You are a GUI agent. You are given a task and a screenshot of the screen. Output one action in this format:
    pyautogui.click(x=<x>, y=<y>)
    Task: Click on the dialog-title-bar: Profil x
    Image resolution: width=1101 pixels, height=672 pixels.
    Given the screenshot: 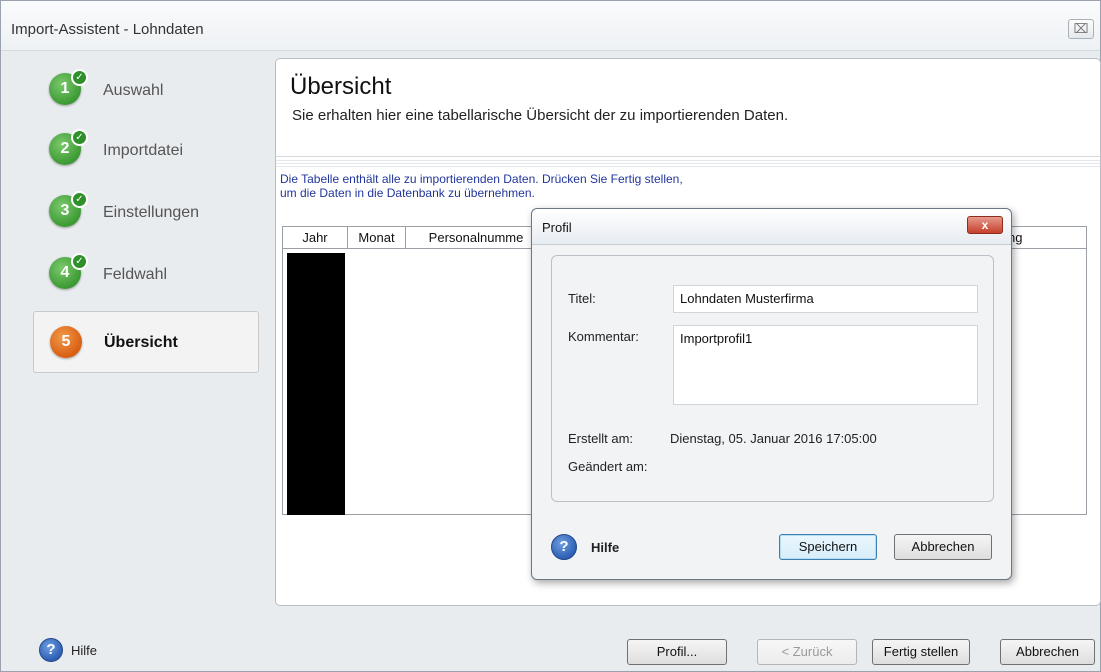 What is the action you would take?
    pyautogui.click(x=771, y=227)
    